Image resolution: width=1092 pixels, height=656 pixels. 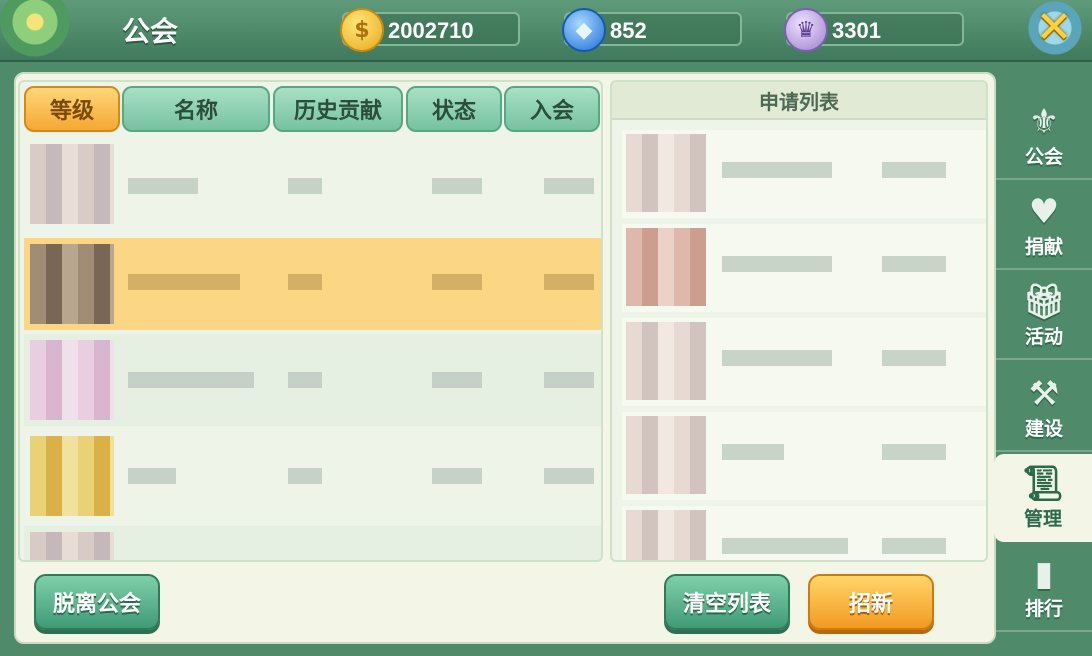 What do you see at coordinates (628, 30) in the screenshot?
I see `gem-value: 852` at bounding box center [628, 30].